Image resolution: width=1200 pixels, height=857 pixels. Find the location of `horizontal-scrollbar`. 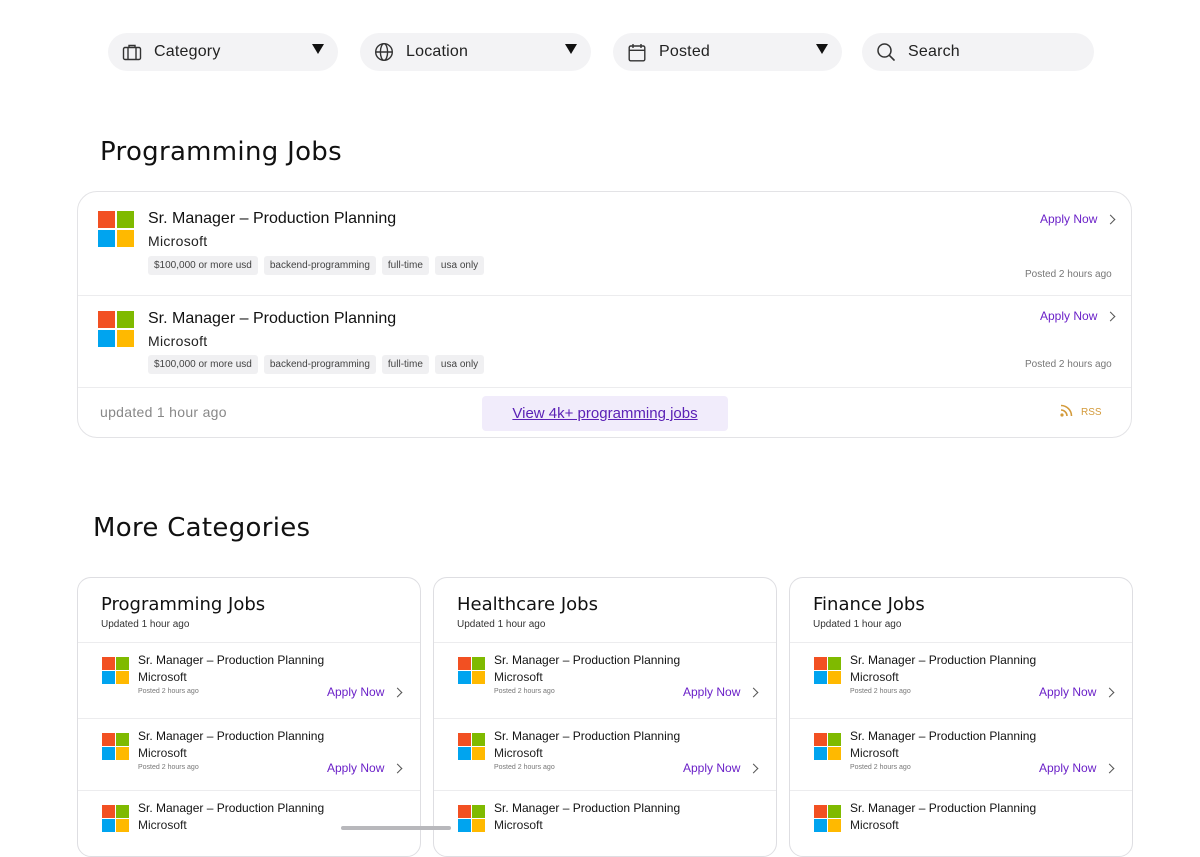

horizontal-scrollbar is located at coordinates (396, 828).